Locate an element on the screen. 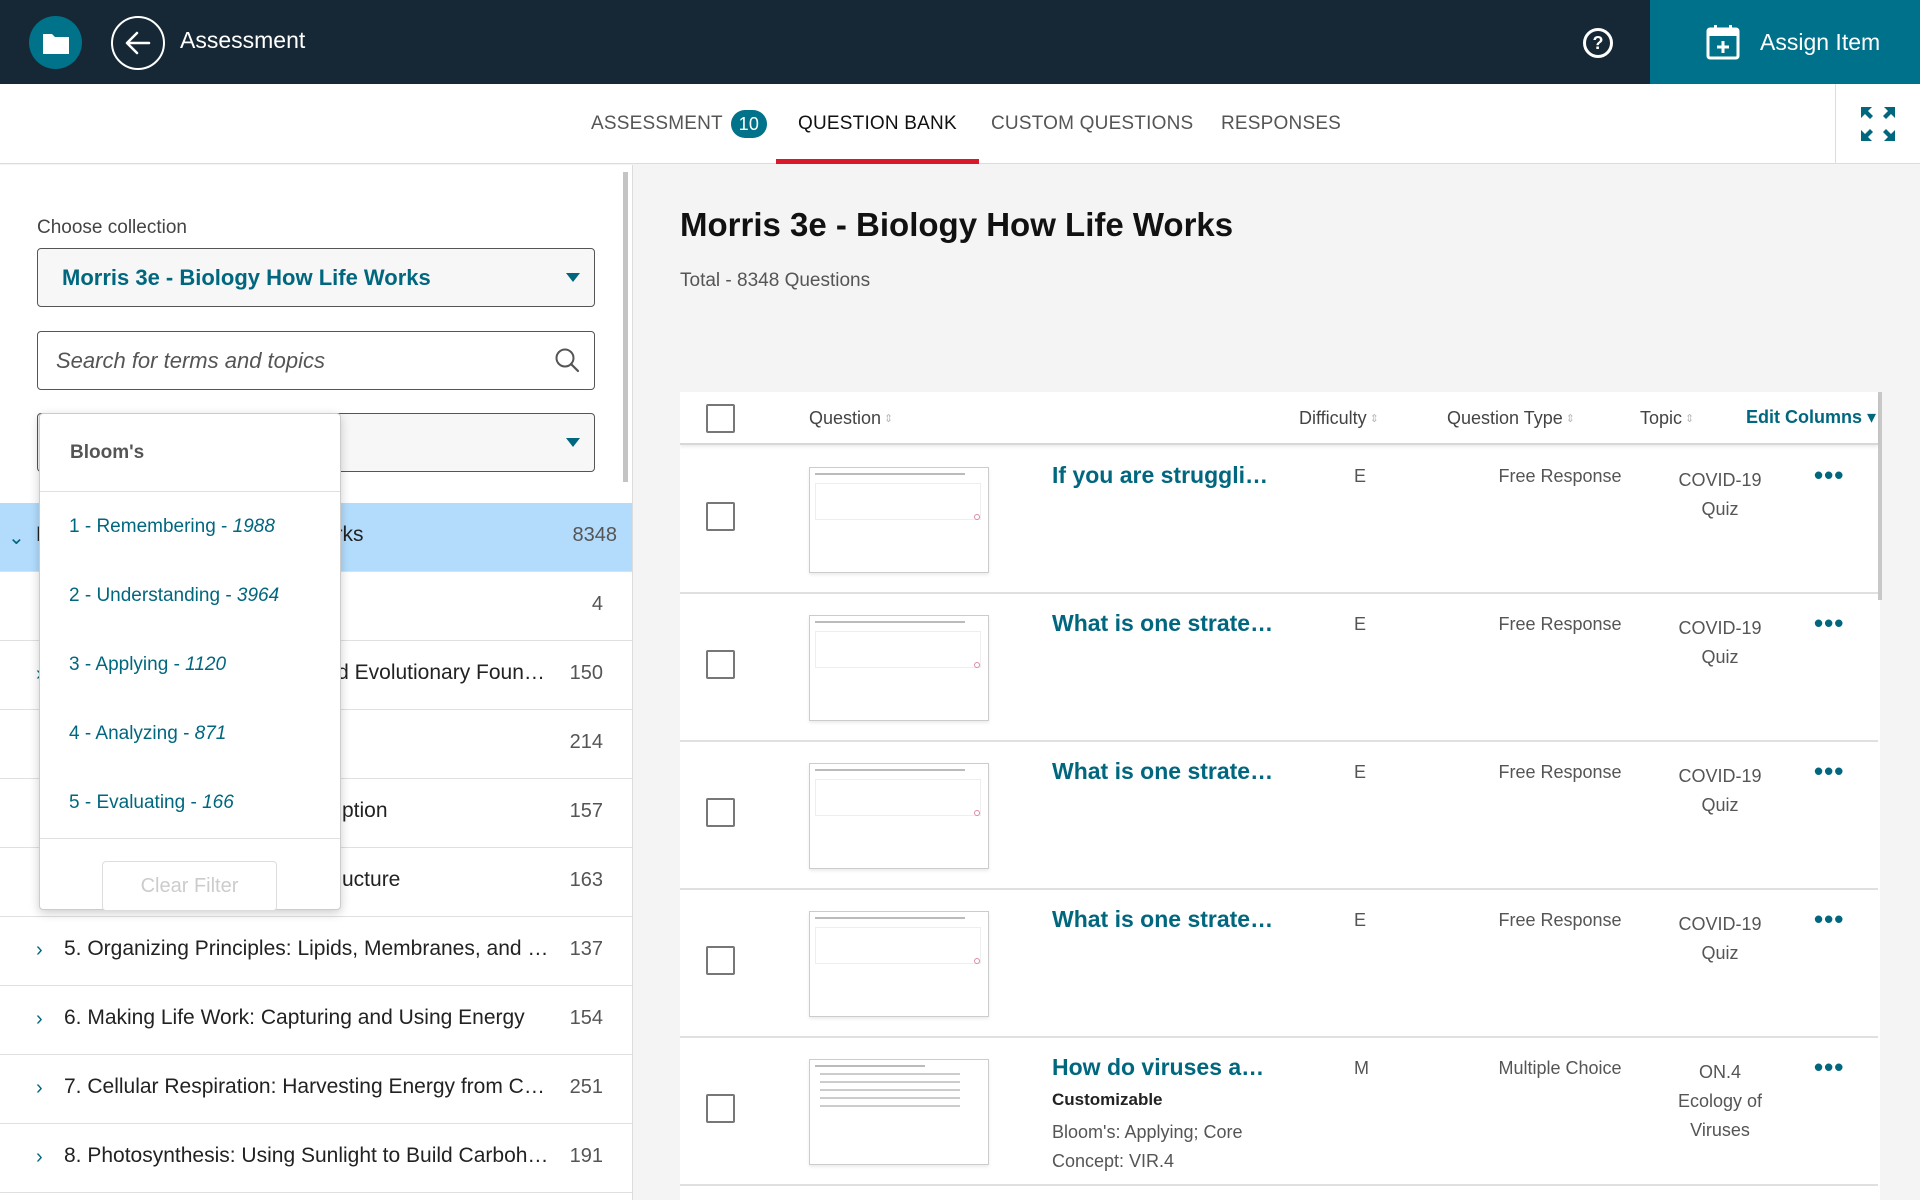  question-type-cell: Multiple Choice is located at coordinates (1560, 1068).